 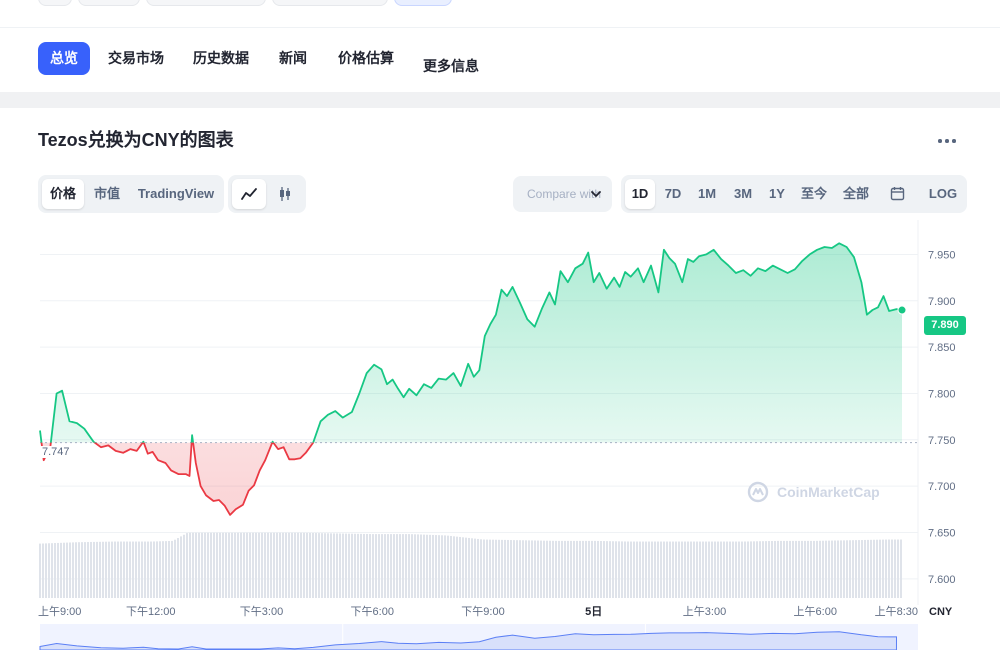 What do you see at coordinates (63, 194) in the screenshot?
I see `tab-price: 价格` at bounding box center [63, 194].